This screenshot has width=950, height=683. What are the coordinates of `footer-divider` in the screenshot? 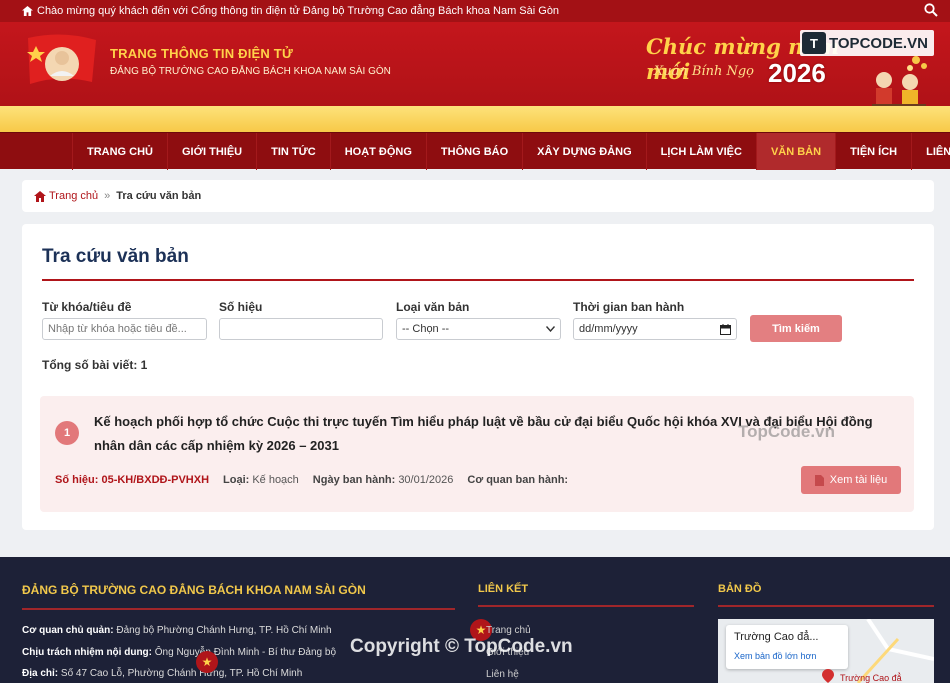 It's located at (238, 609).